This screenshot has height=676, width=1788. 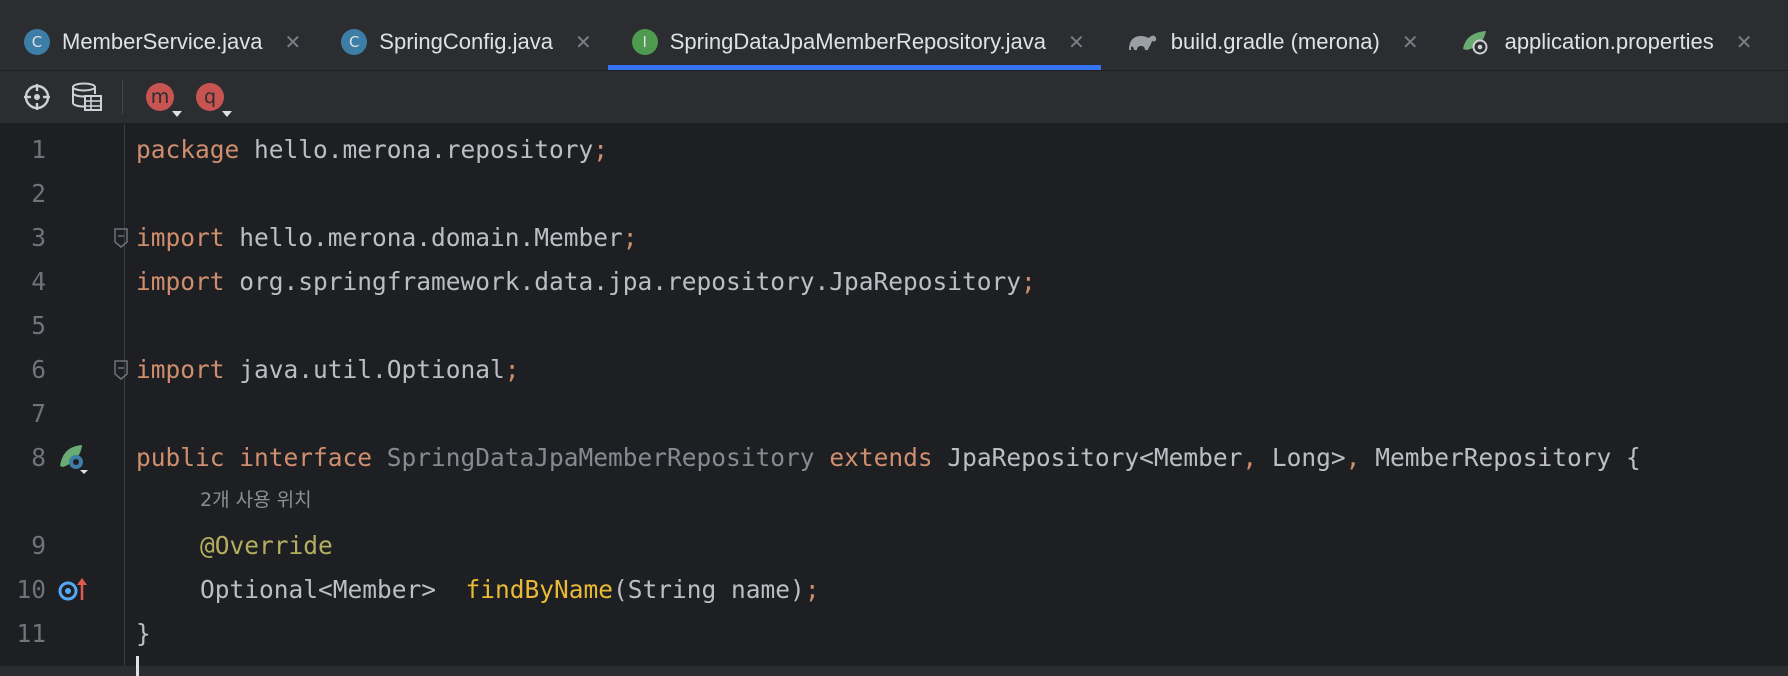 I want to click on code-line: 6 import java.util.Optional;, so click(x=894, y=370).